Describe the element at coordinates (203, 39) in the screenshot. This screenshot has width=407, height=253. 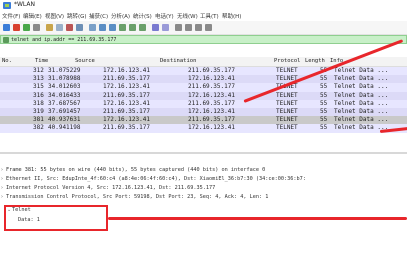
I see `display-filter-bar: telnet and ip.addr == 211.69.35.177` at that location.